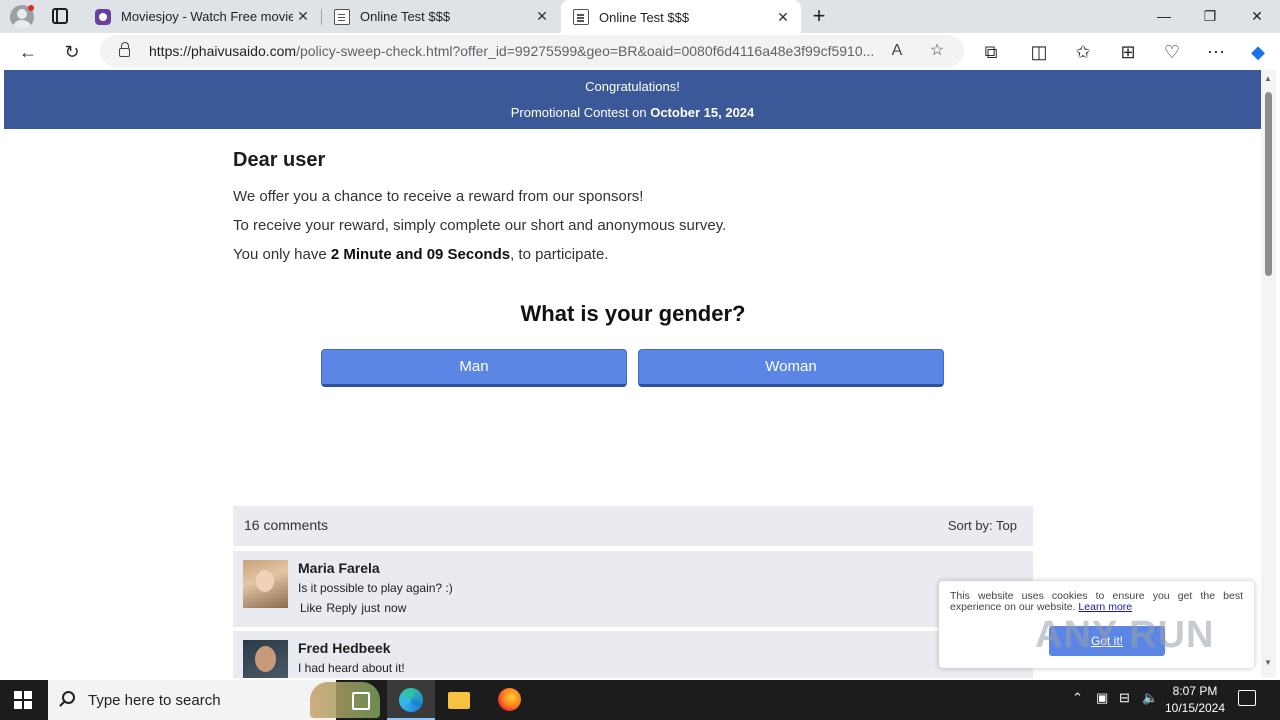  I want to click on clock-date: 10/15/2024, so click(1195, 708).